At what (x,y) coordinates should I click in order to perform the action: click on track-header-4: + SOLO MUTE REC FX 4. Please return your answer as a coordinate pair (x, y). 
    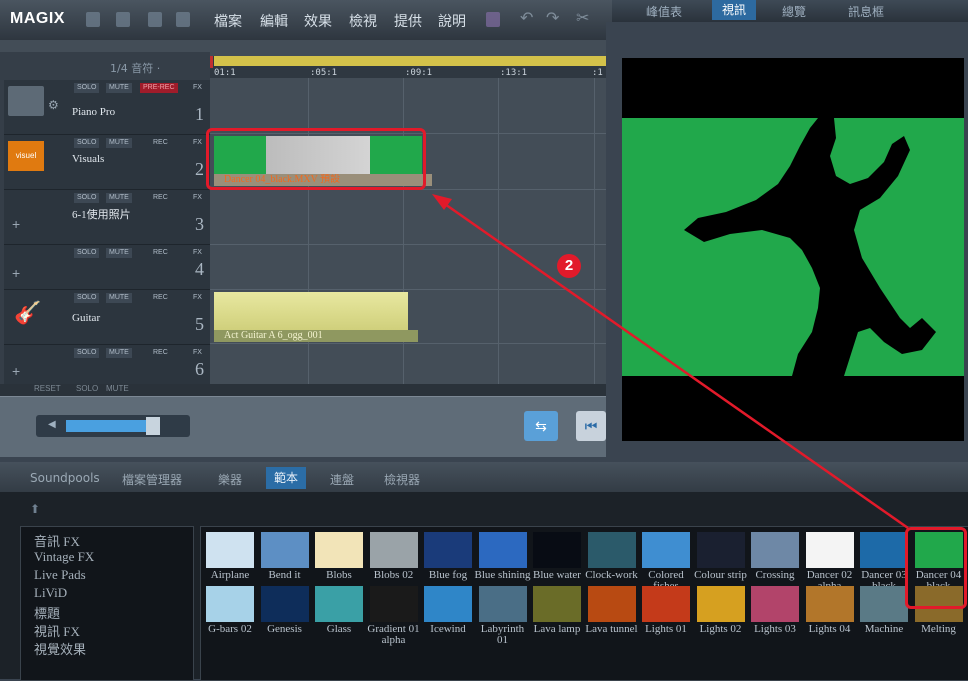
    Looking at the image, I should click on (107, 267).